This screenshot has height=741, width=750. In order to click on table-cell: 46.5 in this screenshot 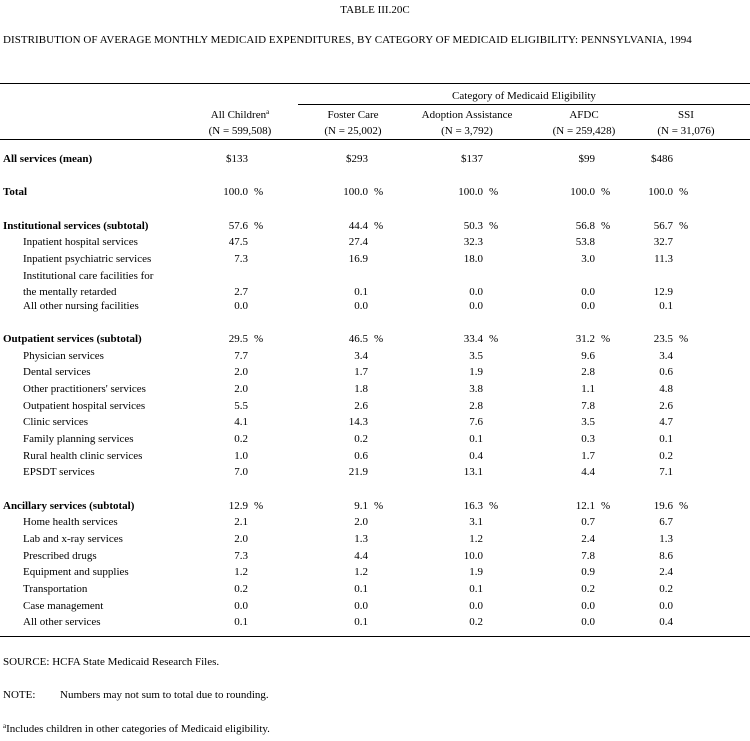, I will do `click(358, 339)`.